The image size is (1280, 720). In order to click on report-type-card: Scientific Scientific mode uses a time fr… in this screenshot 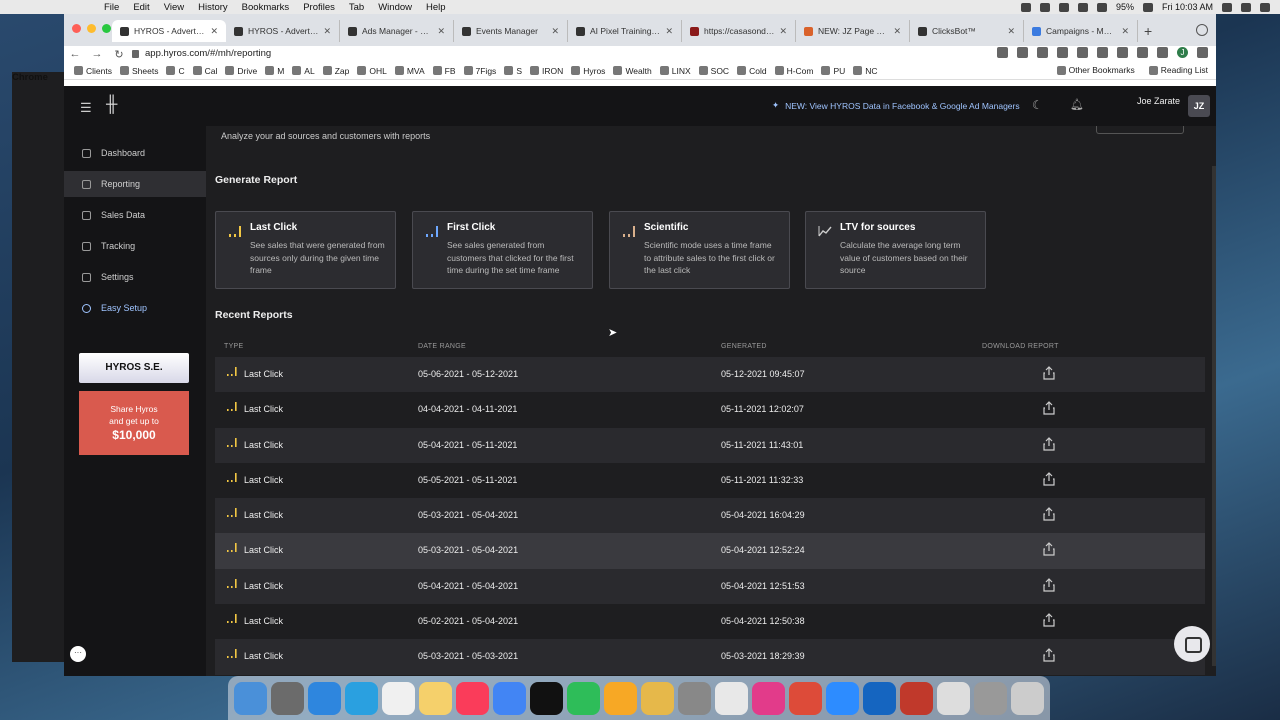, I will do `click(699, 250)`.